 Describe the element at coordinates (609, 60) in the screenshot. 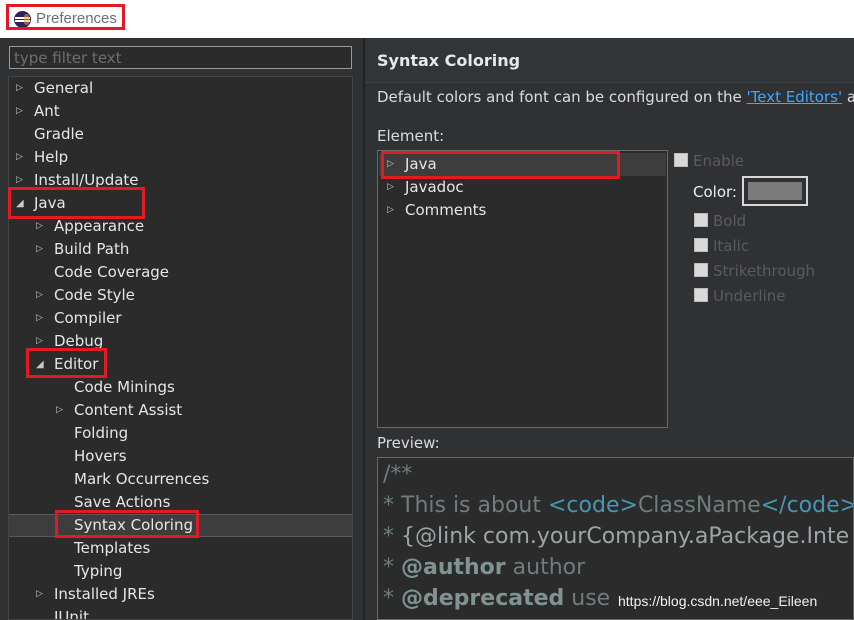

I see `page-header: Syntax Coloring` at that location.